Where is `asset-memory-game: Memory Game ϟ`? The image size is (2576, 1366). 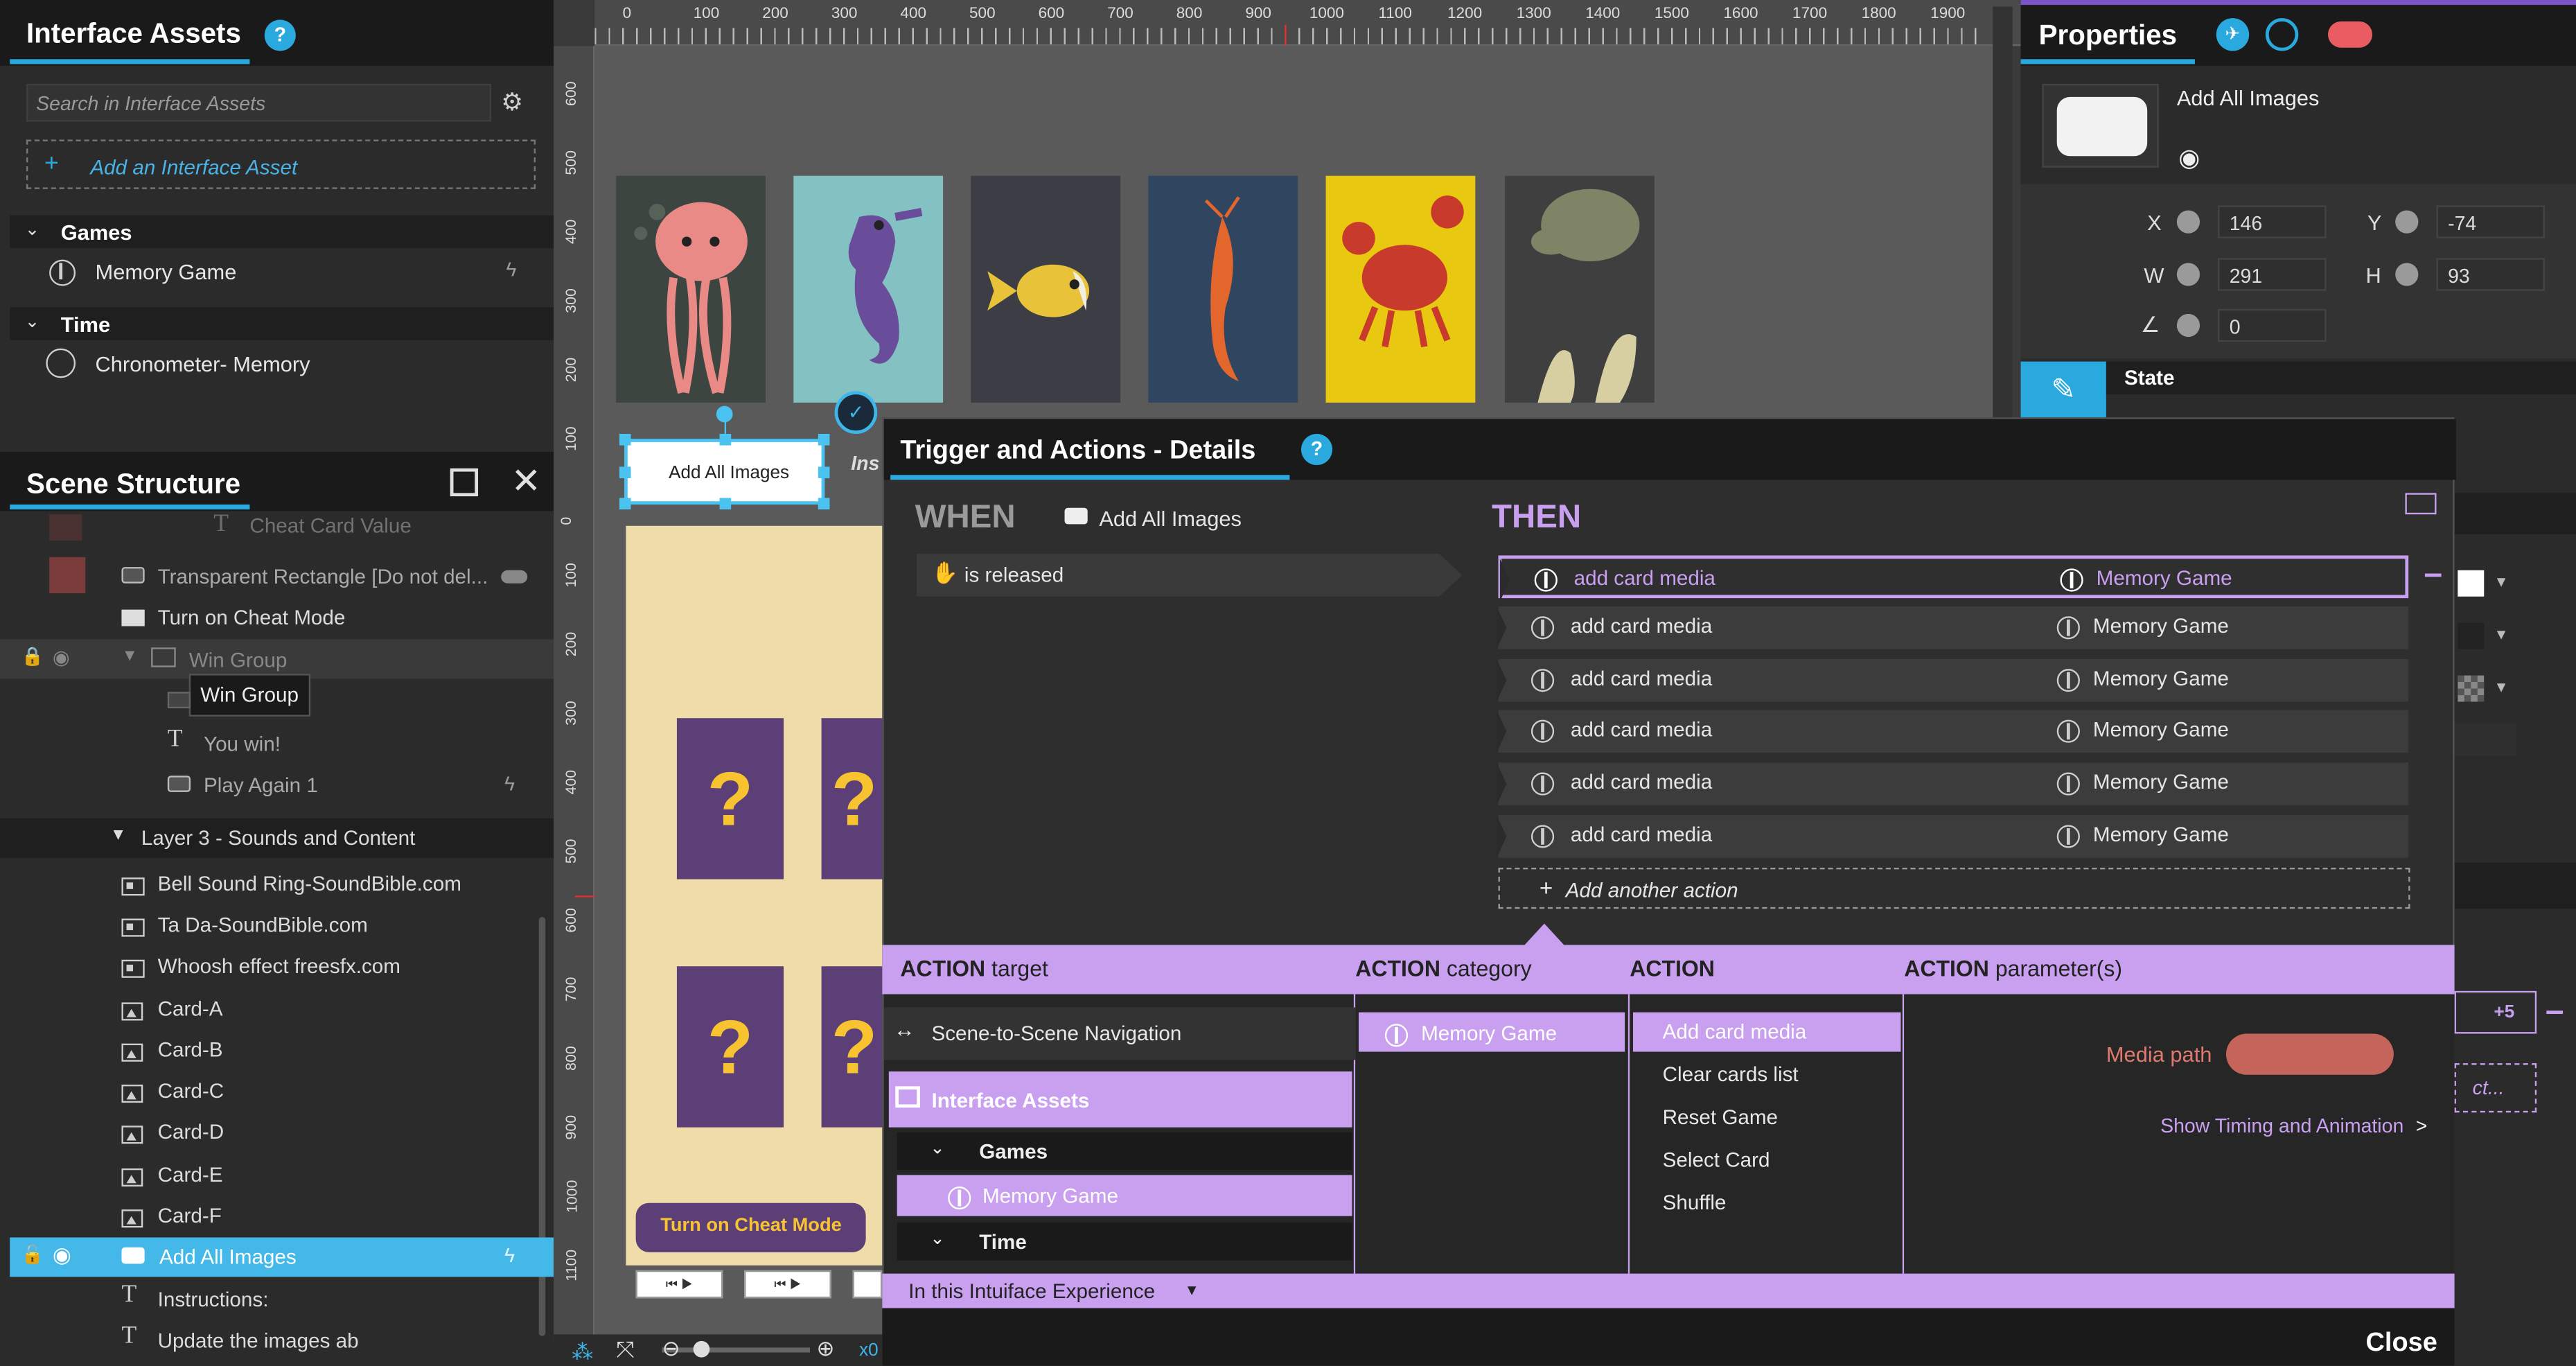 asset-memory-game: Memory Game ϟ is located at coordinates (282, 271).